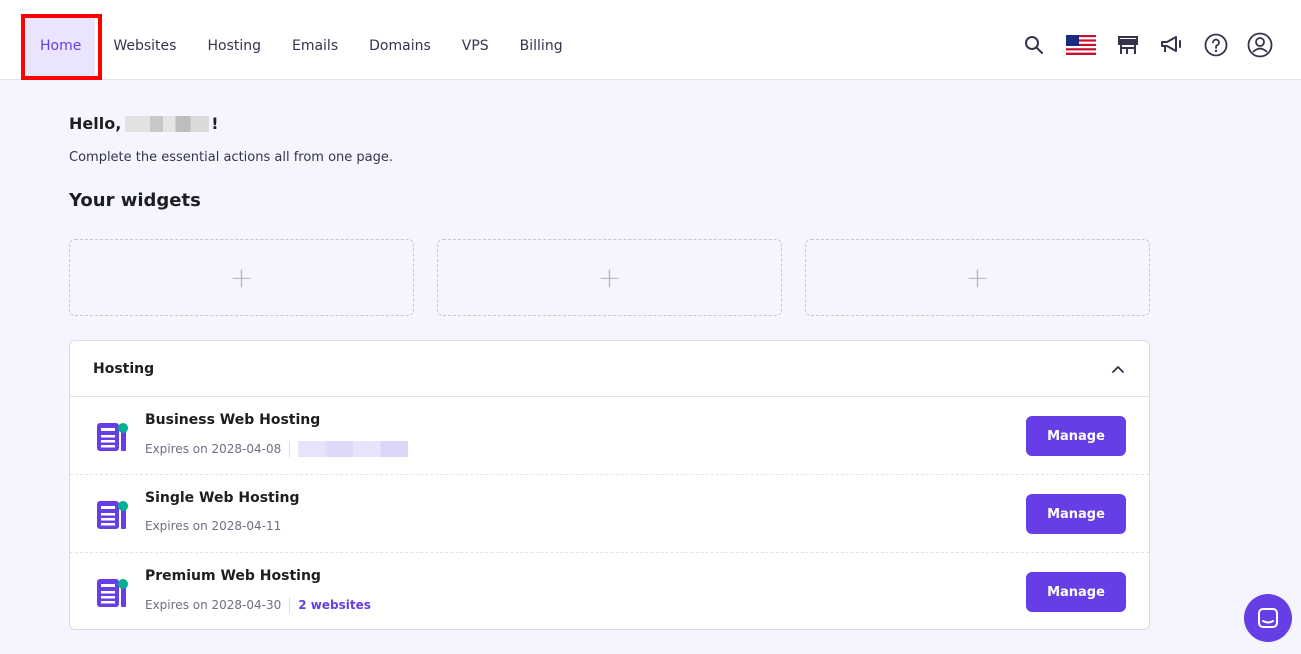 The width and height of the screenshot is (1301, 654). Describe the element at coordinates (1081, 45) in the screenshot. I see `us-flag-icon` at that location.